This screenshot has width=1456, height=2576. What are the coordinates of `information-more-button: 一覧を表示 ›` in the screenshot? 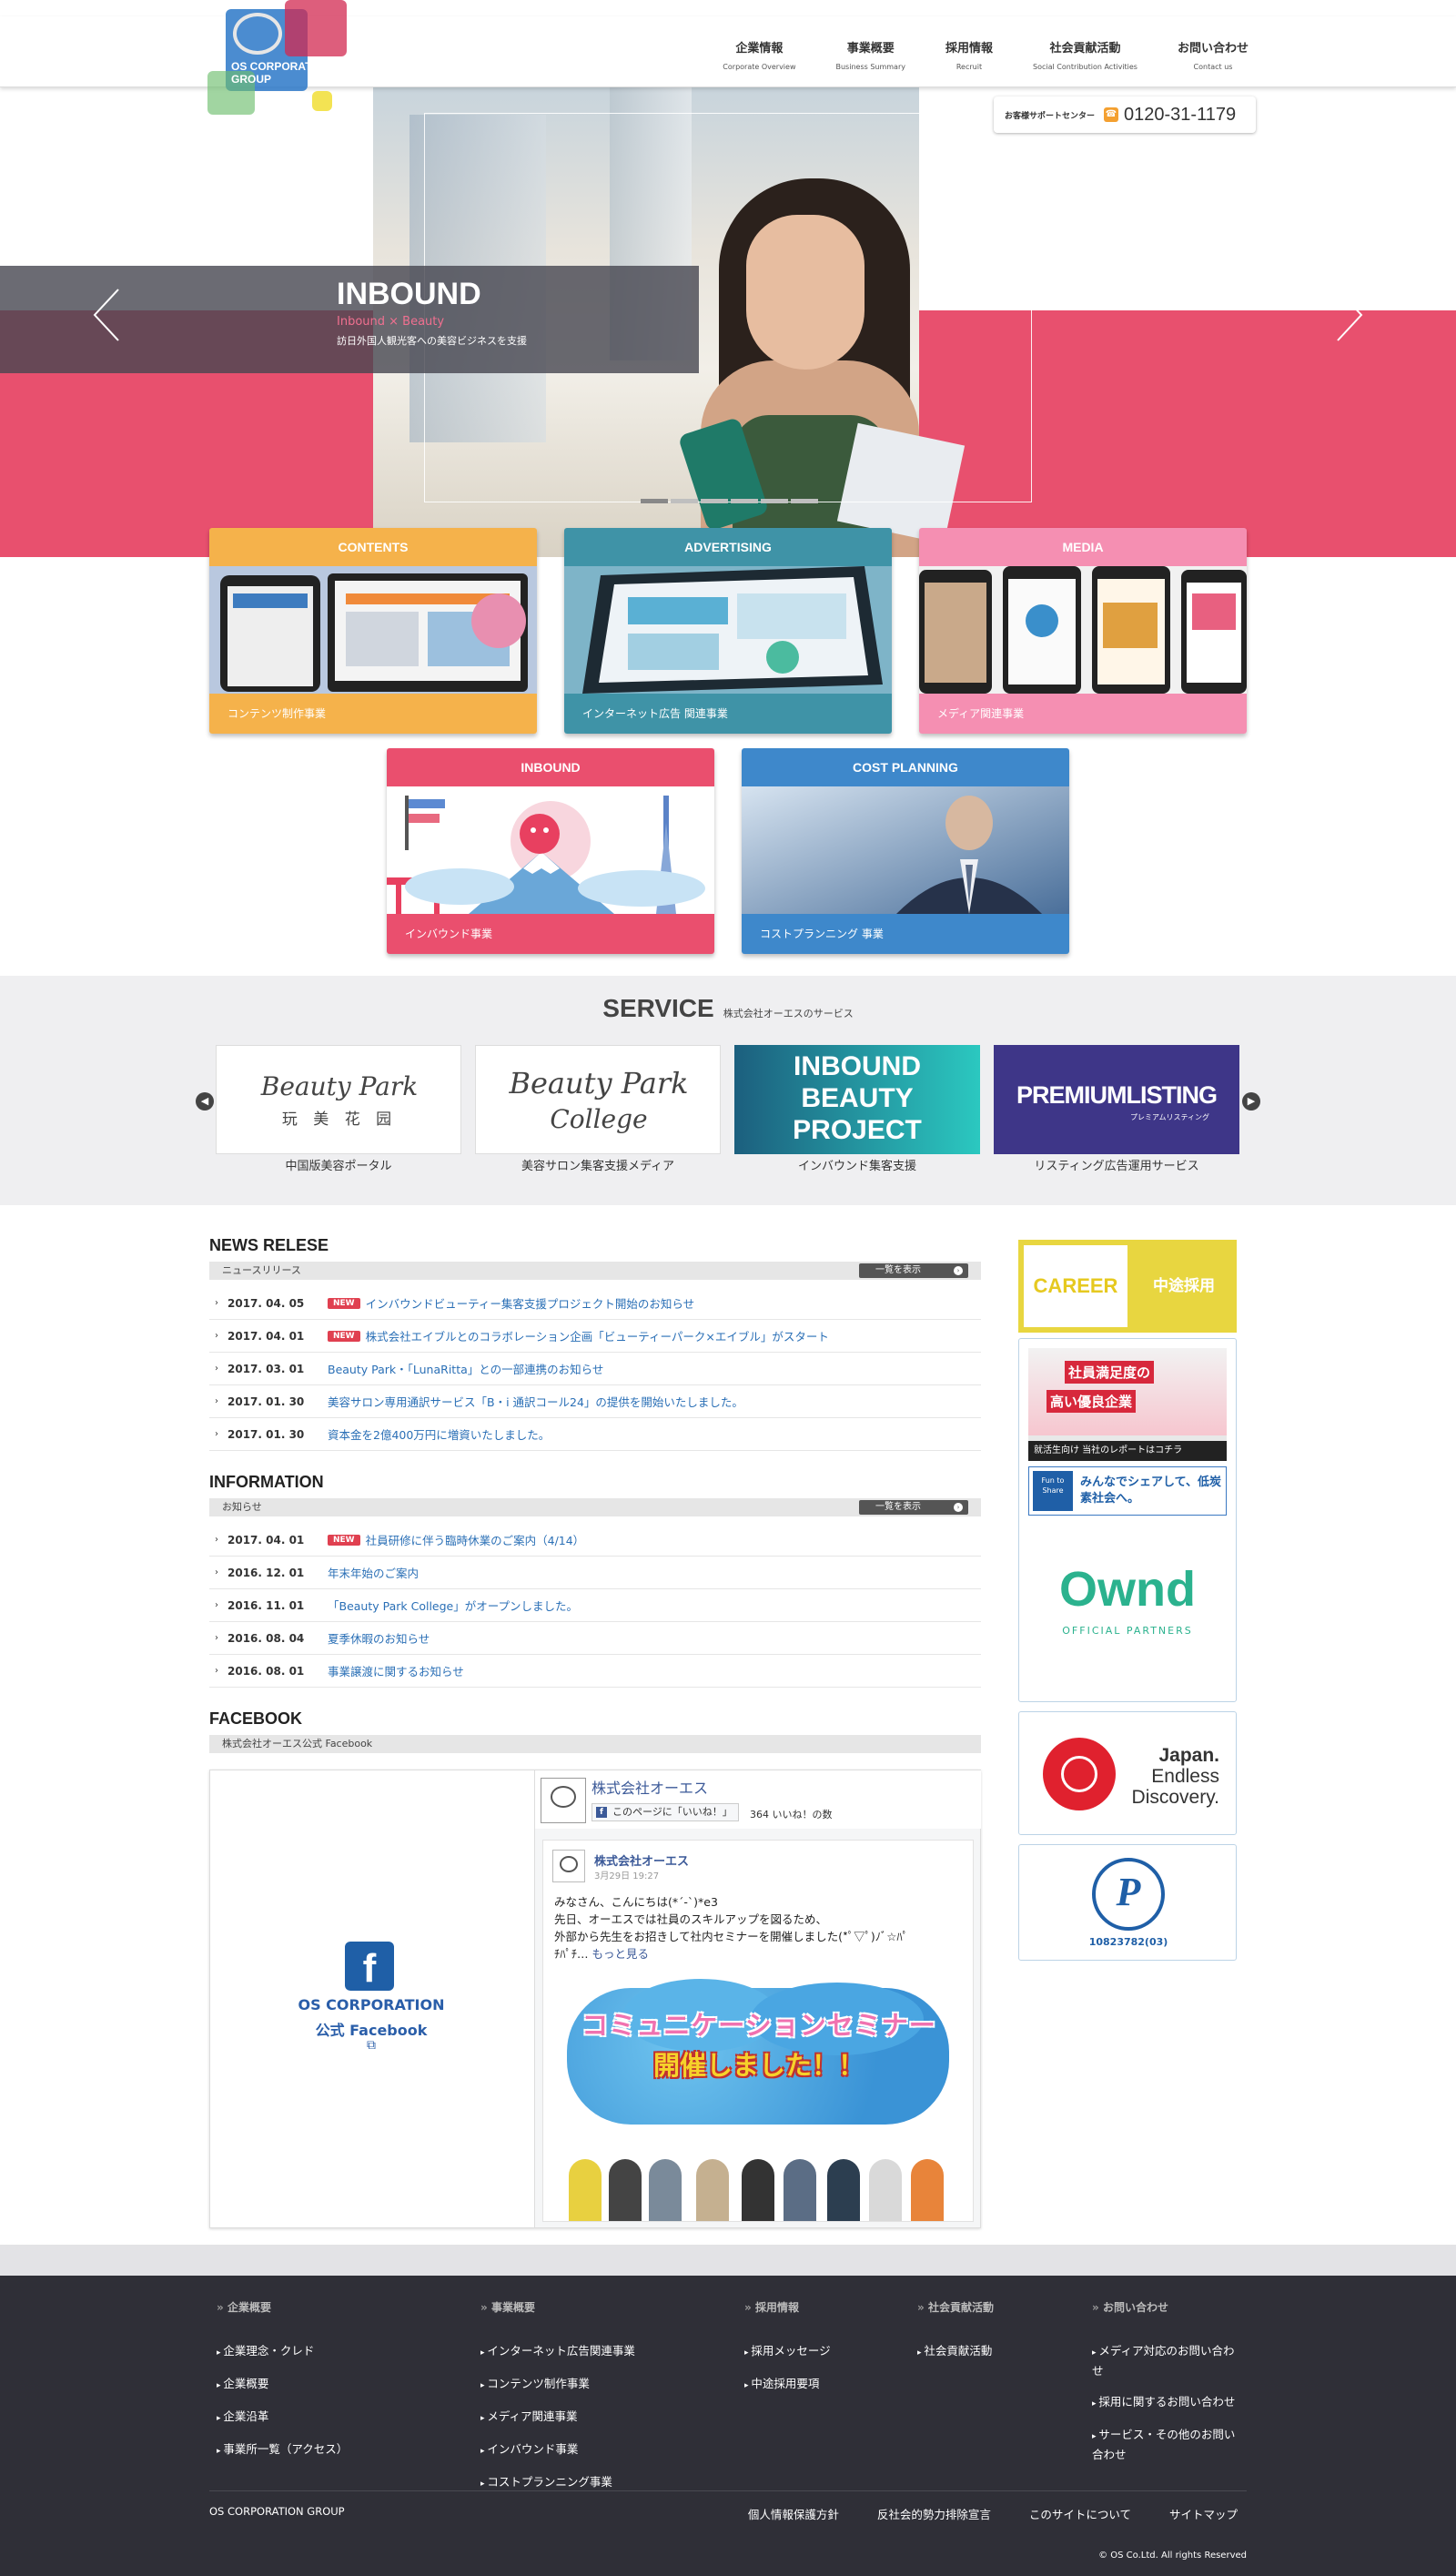 It's located at (914, 1507).